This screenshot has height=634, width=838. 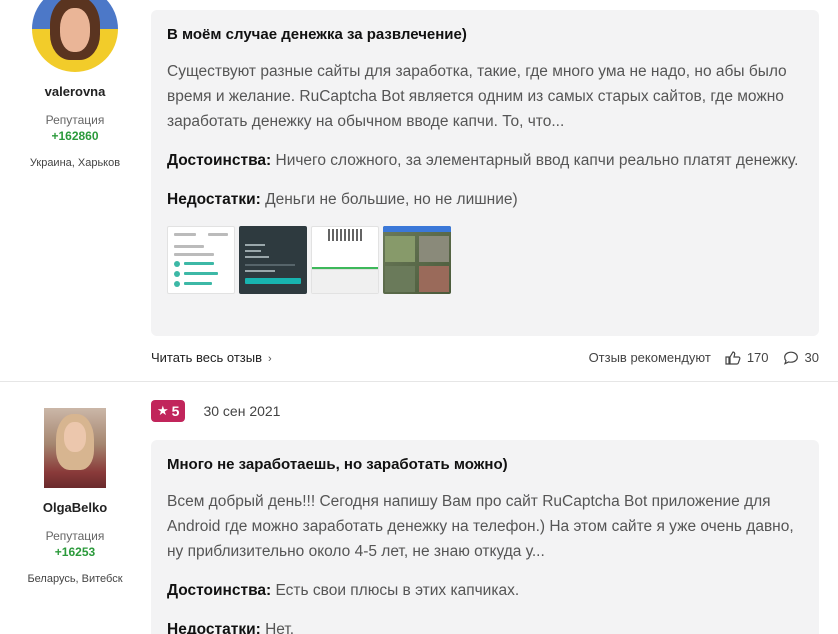 What do you see at coordinates (75, 163) in the screenshot?
I see `author-location: Украина, Харьков` at bounding box center [75, 163].